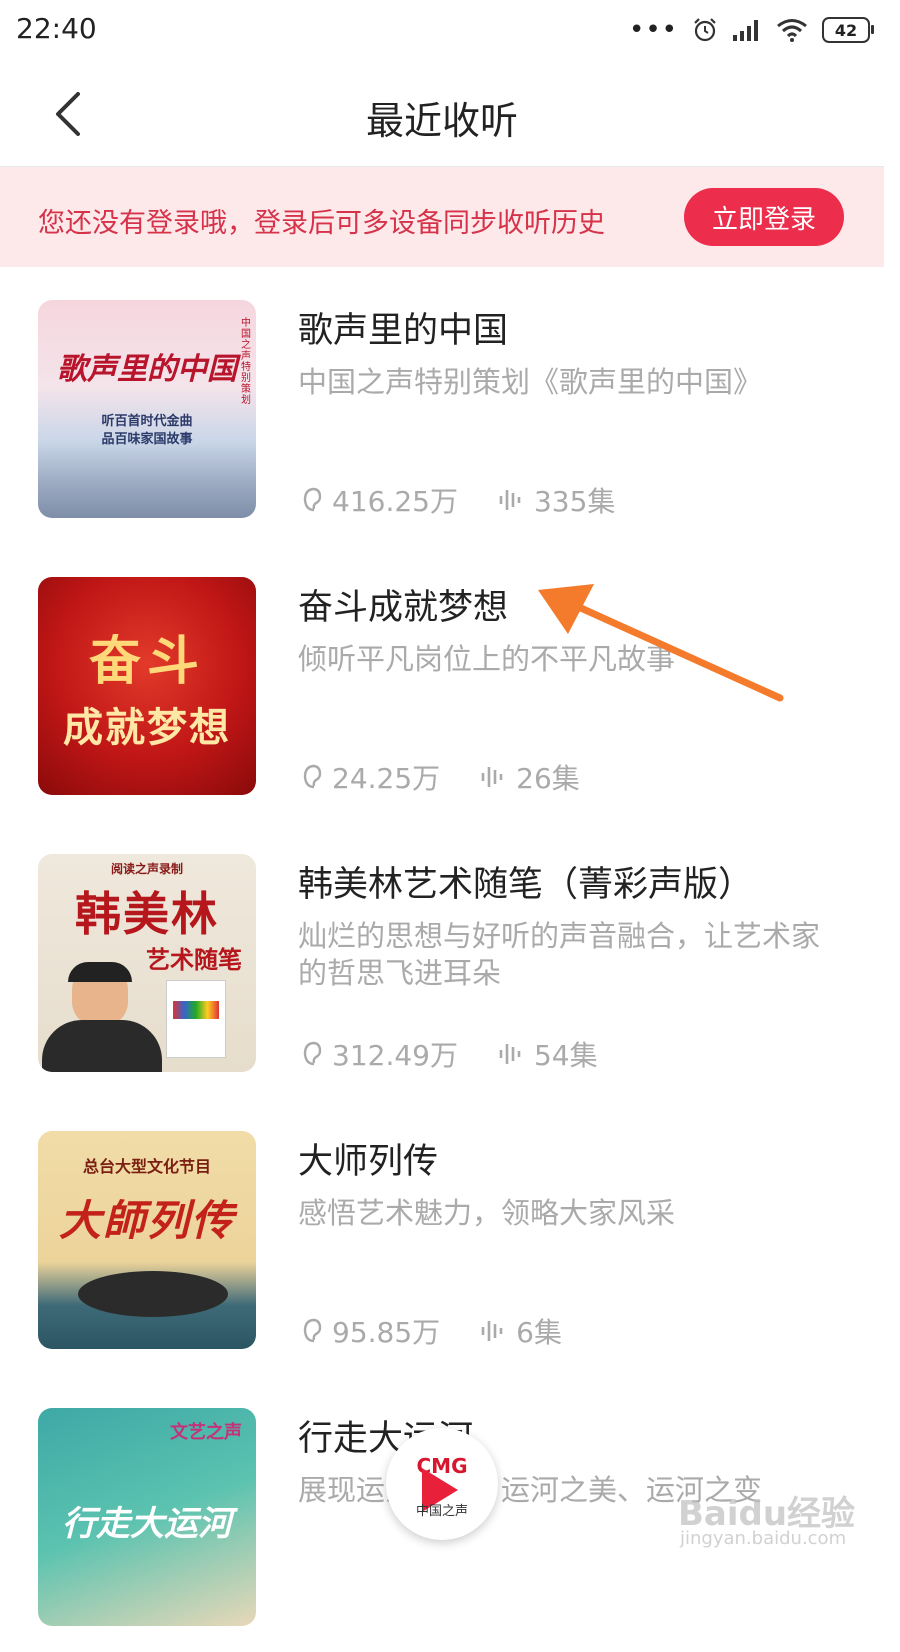 The width and height of the screenshot is (900, 1652). What do you see at coordinates (395, 1055) in the screenshot?
I see `play-count-value: 312.49万` at bounding box center [395, 1055].